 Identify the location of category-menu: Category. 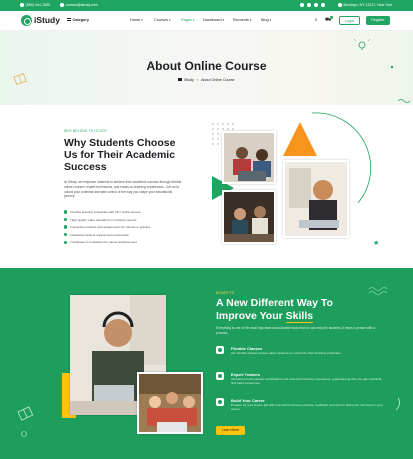
(78, 20).